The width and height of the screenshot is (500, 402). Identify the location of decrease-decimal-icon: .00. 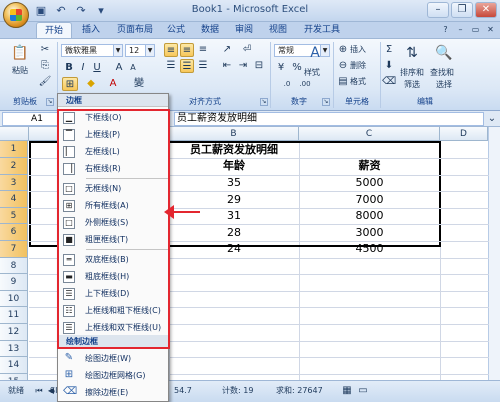
(305, 84).